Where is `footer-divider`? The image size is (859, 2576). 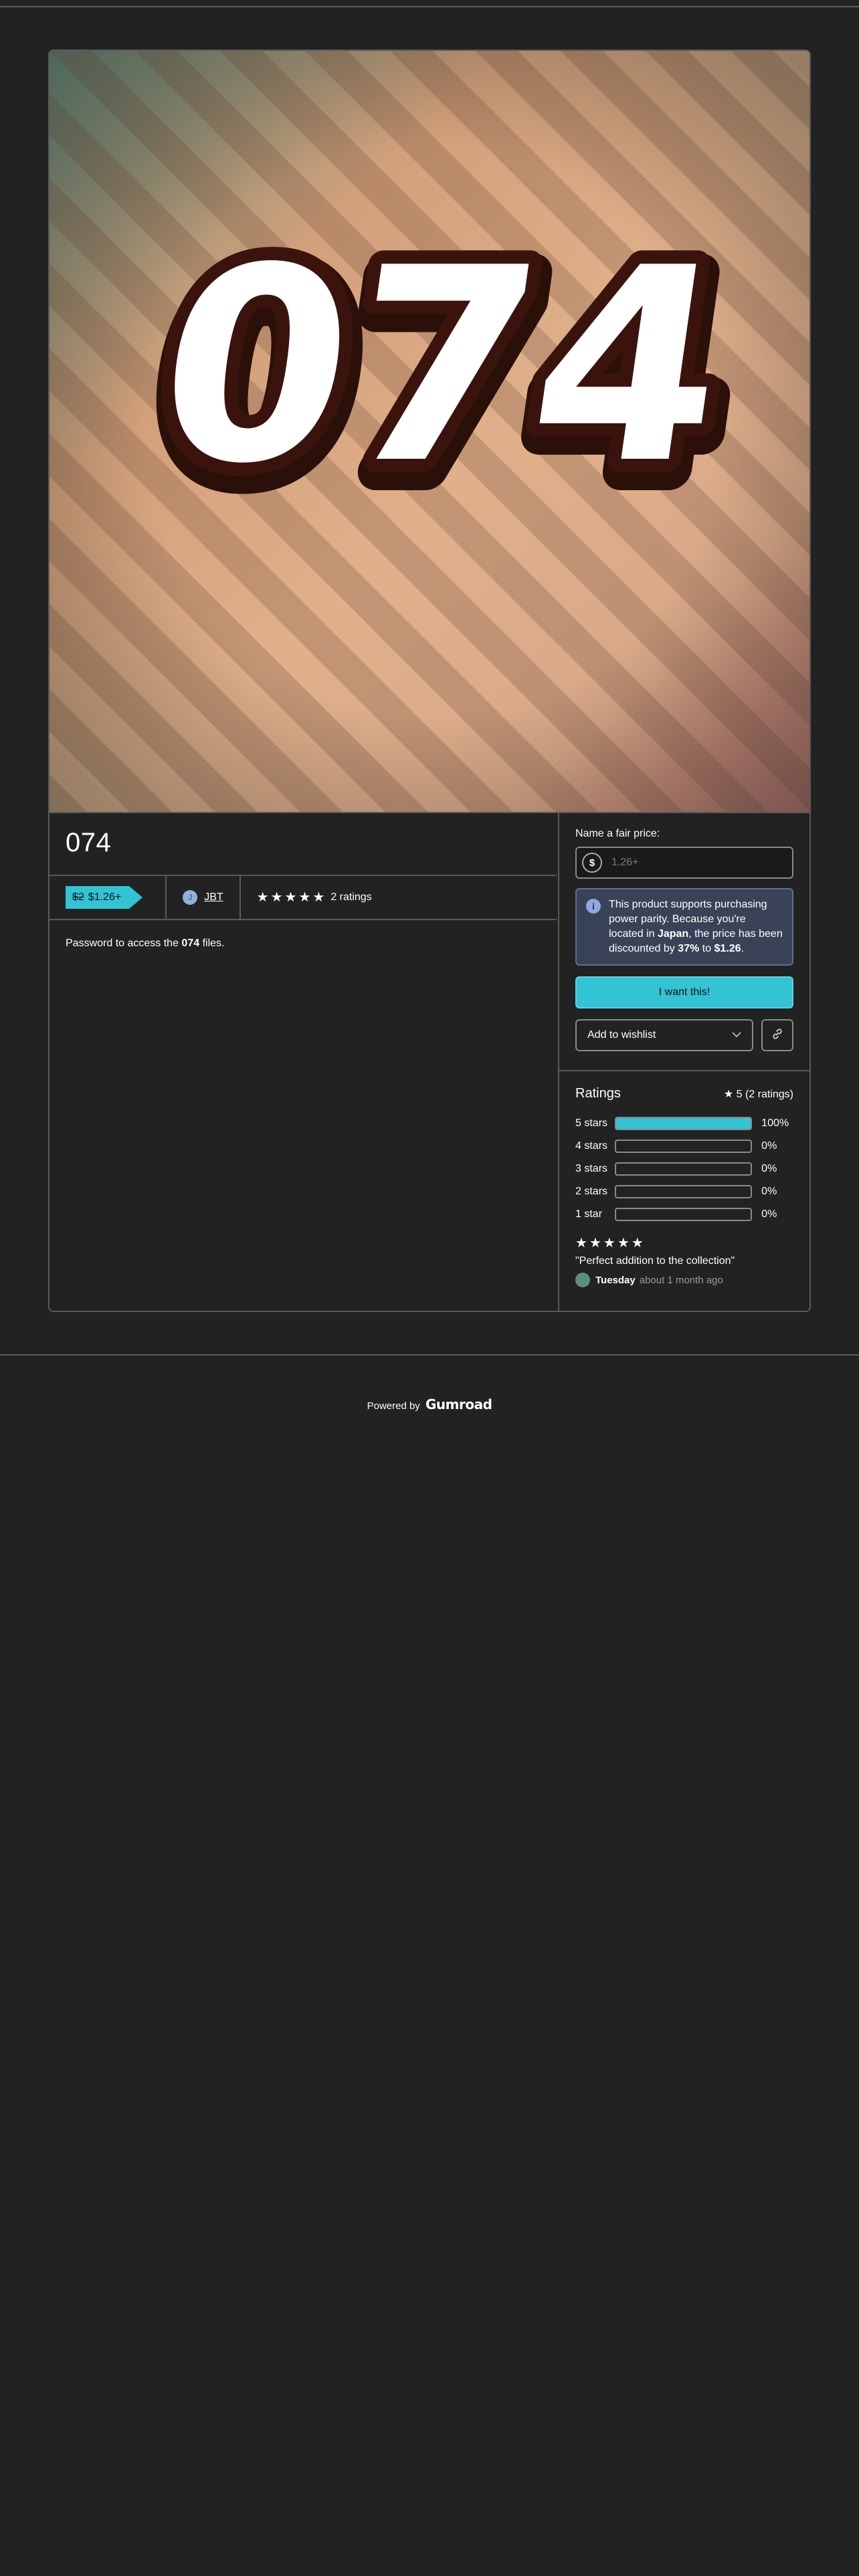
footer-divider is located at coordinates (429, 1355).